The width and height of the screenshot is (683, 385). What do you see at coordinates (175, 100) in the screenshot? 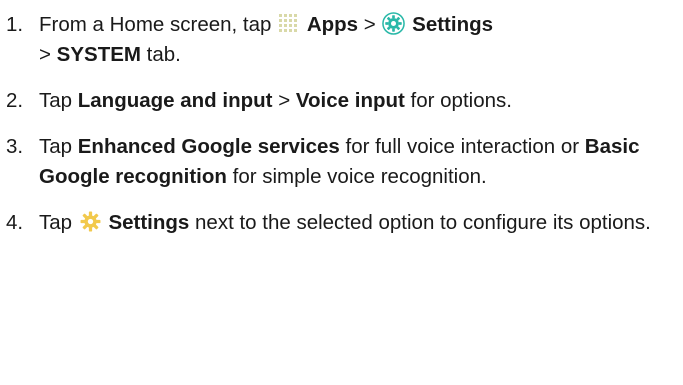
I see `language-input-label: Language and input` at bounding box center [175, 100].